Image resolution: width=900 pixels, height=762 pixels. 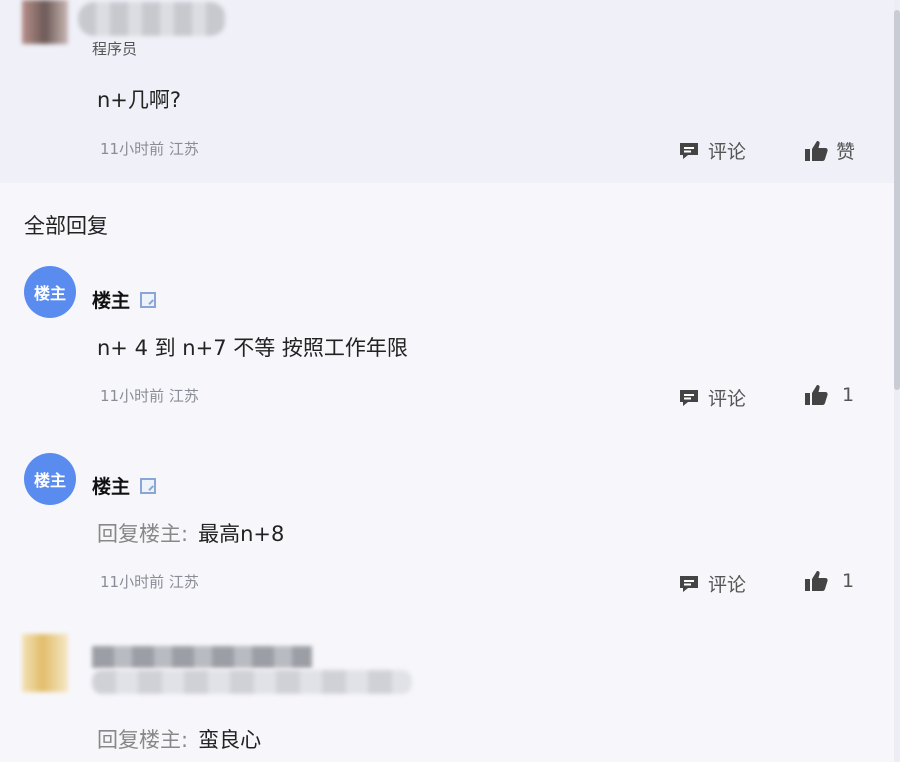 I want to click on post-body: n+几啊?, so click(x=139, y=100).